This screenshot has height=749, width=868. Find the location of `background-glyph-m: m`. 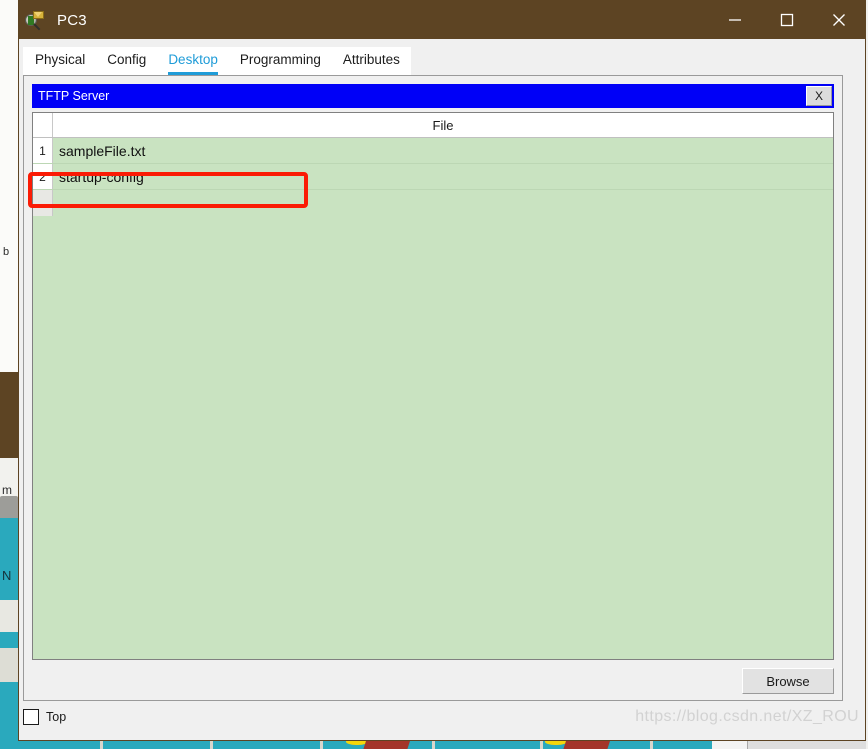

background-glyph-m: m is located at coordinates (7, 490).